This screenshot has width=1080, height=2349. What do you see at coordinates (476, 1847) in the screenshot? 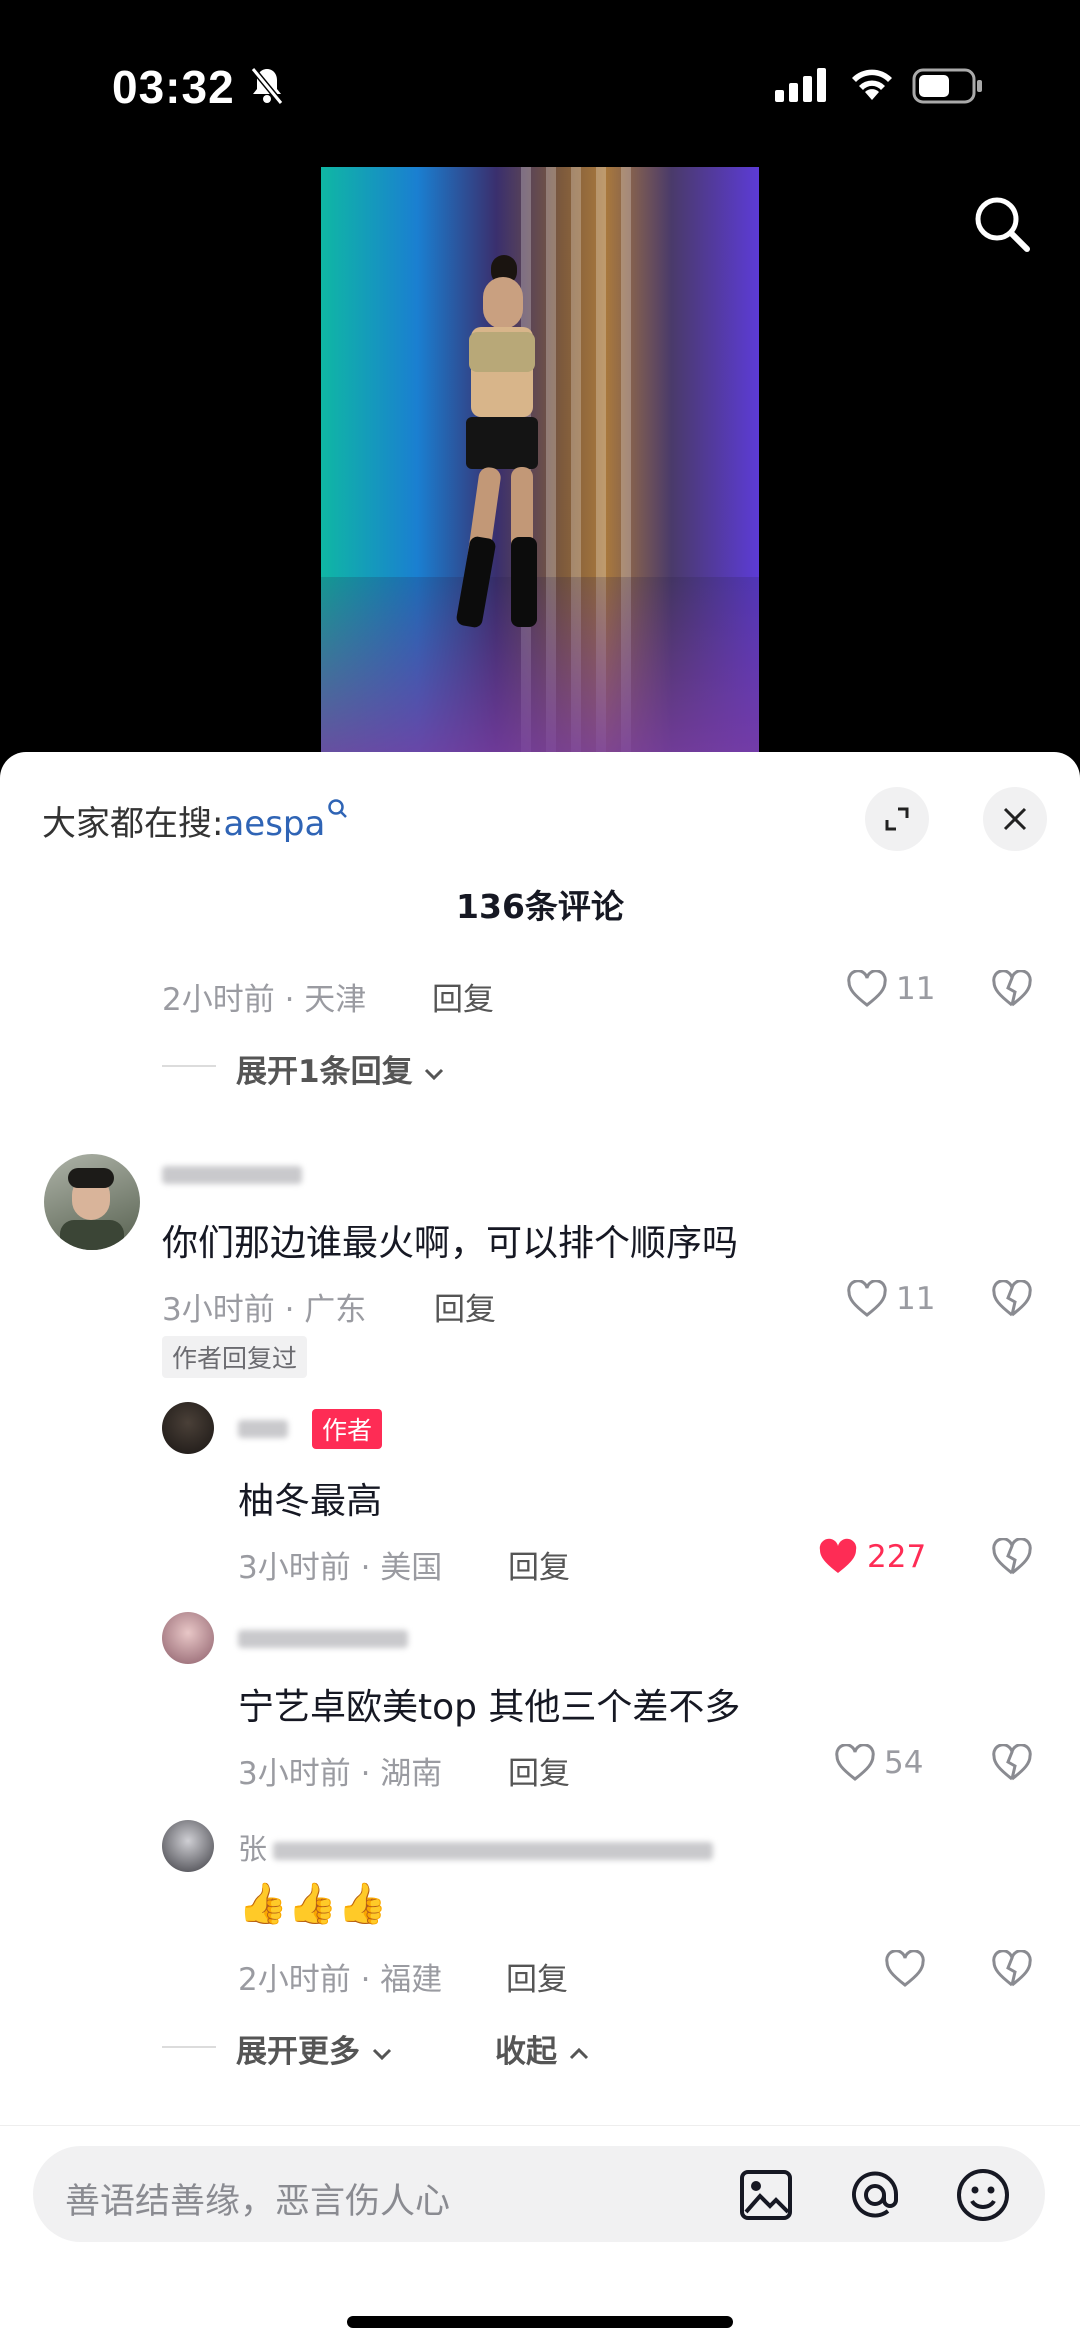
I see `username: 张` at bounding box center [476, 1847].